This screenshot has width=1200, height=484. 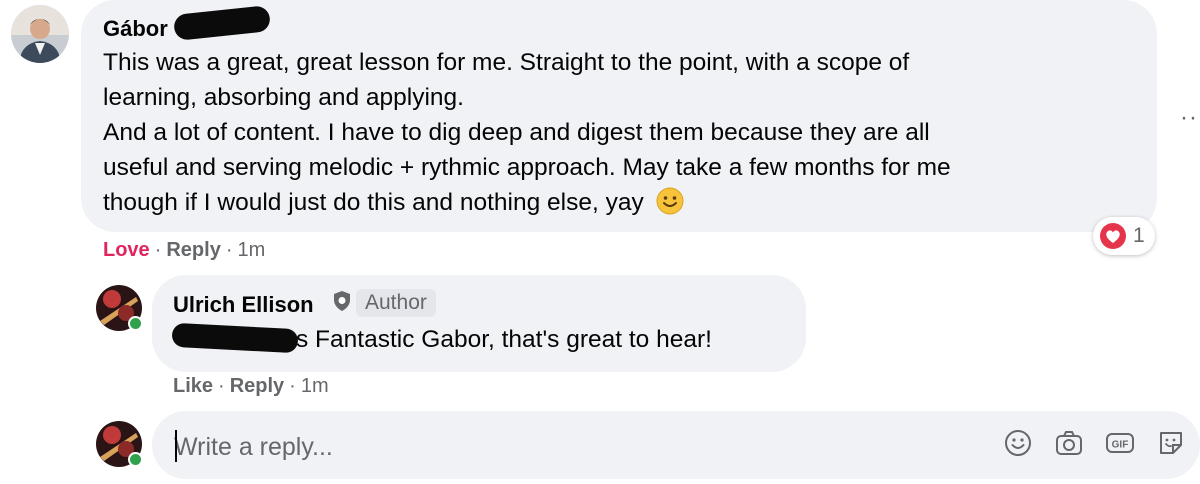 What do you see at coordinates (119, 308) in the screenshot?
I see `avatar-ulrich` at bounding box center [119, 308].